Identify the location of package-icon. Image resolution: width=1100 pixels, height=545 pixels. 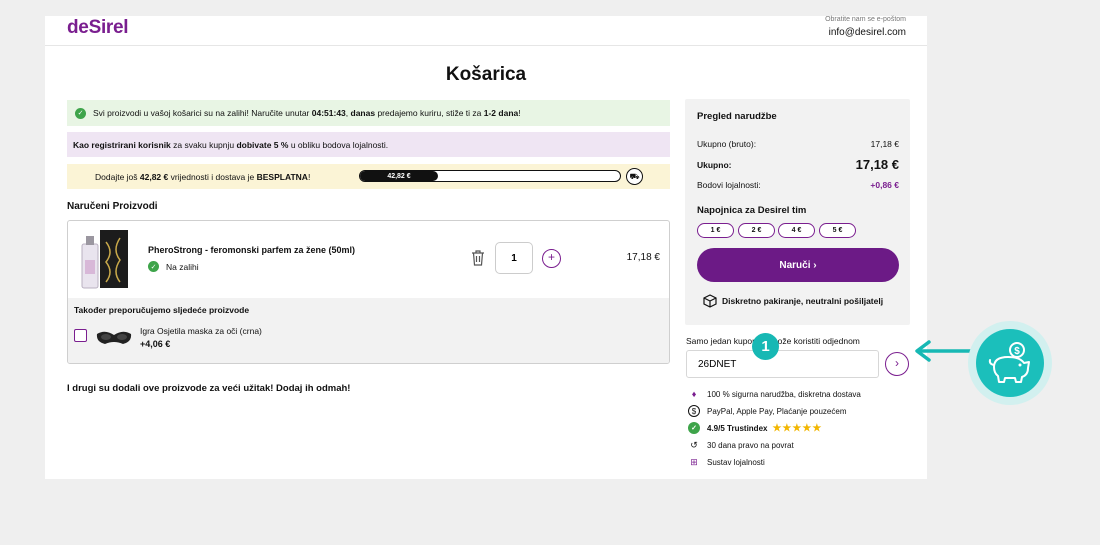
(710, 301).